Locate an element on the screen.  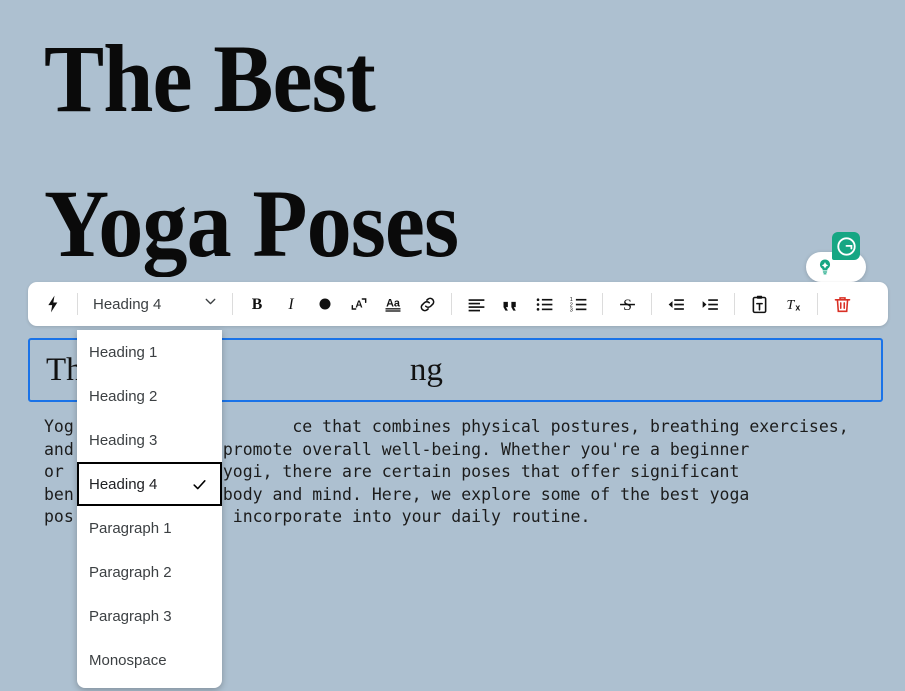
lightbulb-icon is located at coordinates (825, 267).